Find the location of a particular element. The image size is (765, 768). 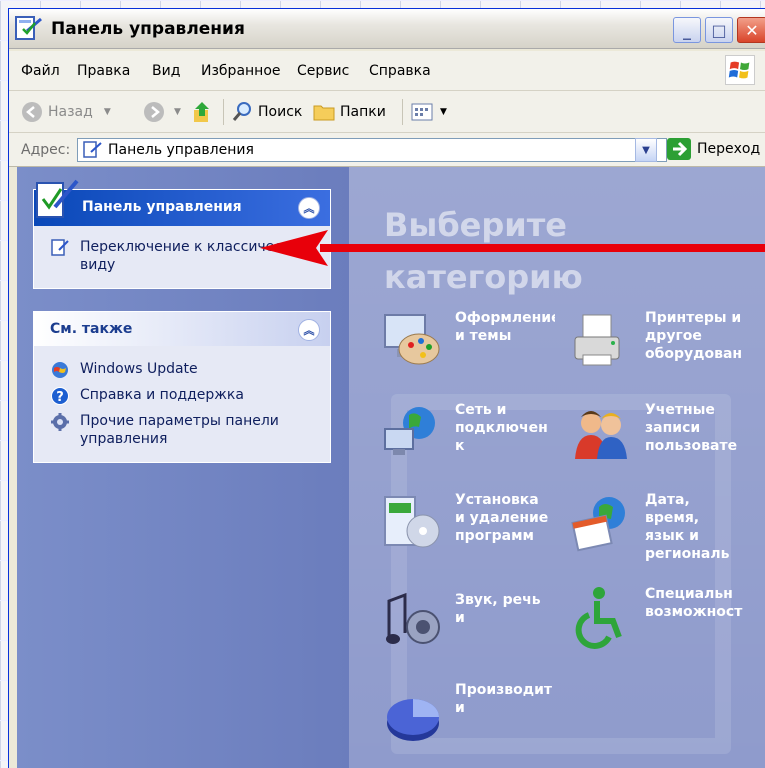

back-arrow-icon is located at coordinates (32, 112).